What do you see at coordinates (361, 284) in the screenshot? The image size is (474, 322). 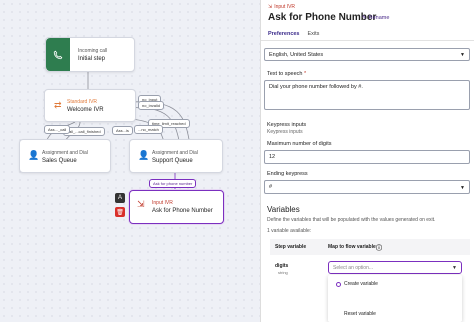 I see `option-label: Create variable` at bounding box center [361, 284].